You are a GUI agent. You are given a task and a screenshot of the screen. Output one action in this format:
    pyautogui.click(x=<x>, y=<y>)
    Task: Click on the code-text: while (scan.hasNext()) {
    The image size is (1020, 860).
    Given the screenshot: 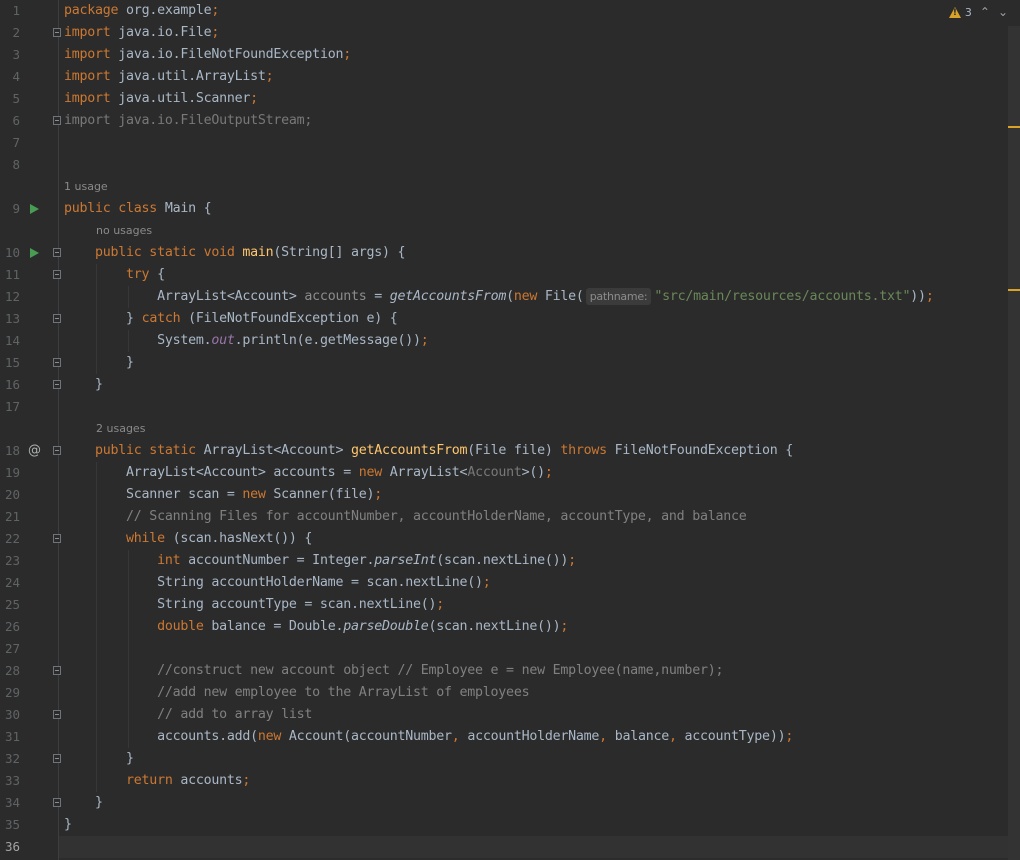 What is the action you would take?
    pyautogui.click(x=188, y=538)
    